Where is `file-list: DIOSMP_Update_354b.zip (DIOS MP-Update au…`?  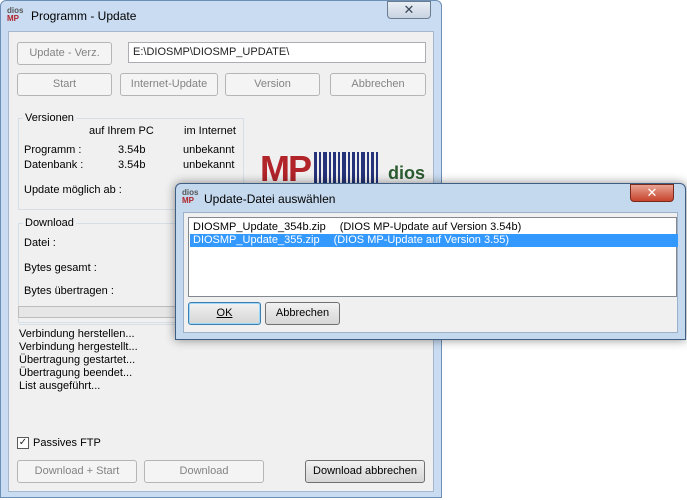
file-list: DIOSMP_Update_354b.zip (DIOS MP-Update au… is located at coordinates (433, 257).